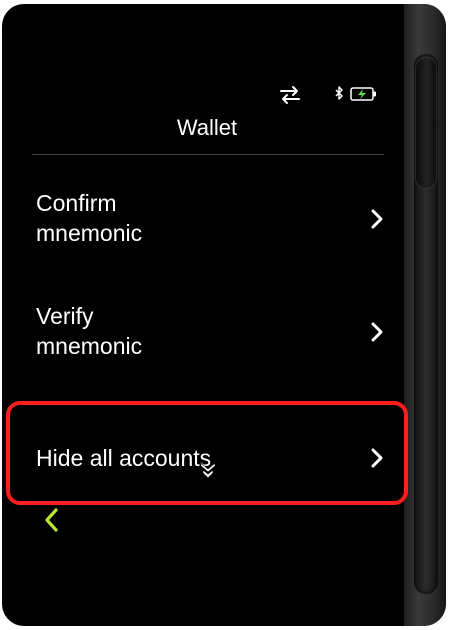 The height and width of the screenshot is (630, 450). Describe the element at coordinates (290, 97) in the screenshot. I see `transfer-arrows-icon` at that location.